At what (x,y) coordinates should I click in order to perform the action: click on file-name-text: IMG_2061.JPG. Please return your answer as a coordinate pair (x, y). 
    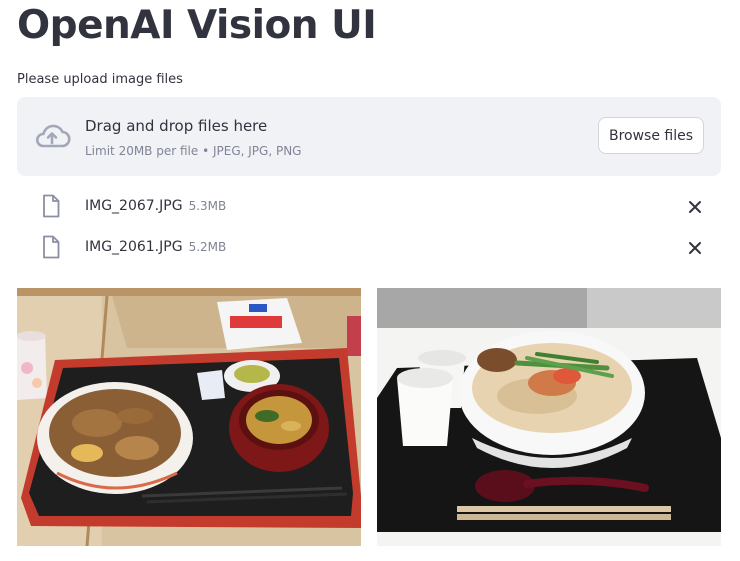
    Looking at the image, I should click on (134, 247).